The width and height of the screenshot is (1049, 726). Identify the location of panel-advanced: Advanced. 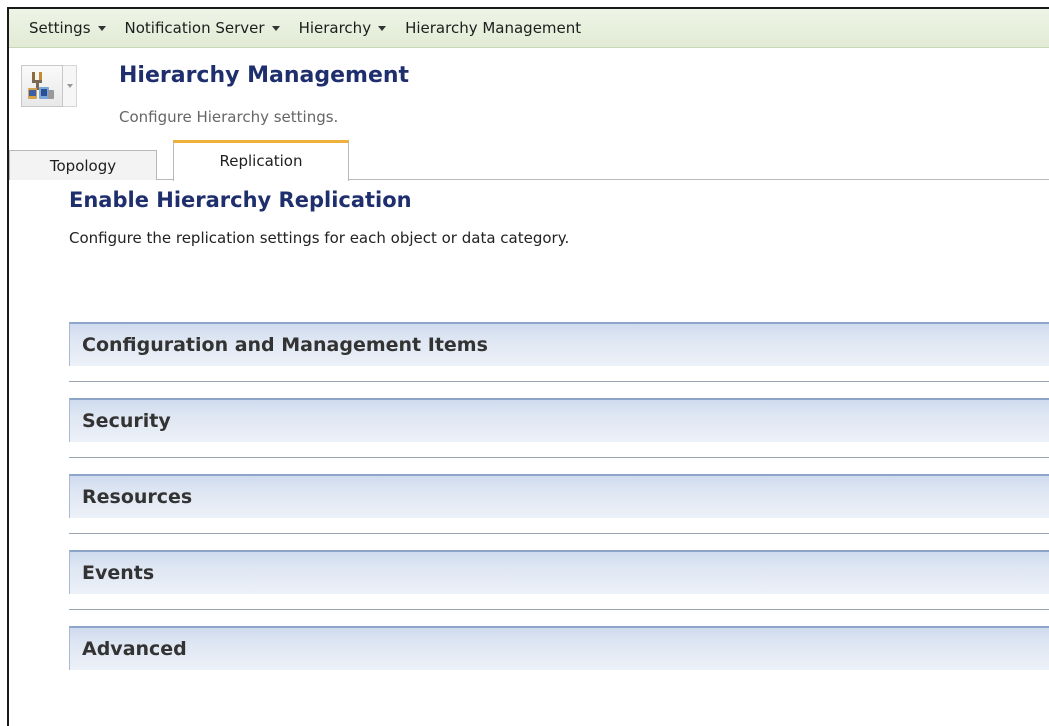
(559, 656).